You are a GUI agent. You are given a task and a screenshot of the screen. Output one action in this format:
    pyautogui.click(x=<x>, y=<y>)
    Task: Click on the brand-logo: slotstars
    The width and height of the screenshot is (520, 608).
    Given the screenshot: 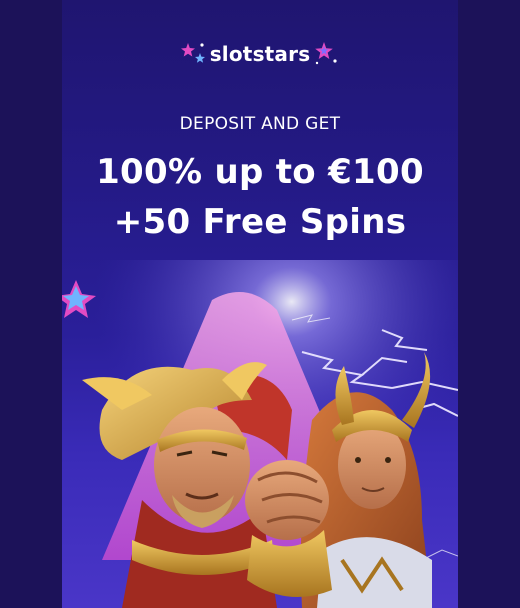 What is the action you would take?
    pyautogui.click(x=260, y=53)
    